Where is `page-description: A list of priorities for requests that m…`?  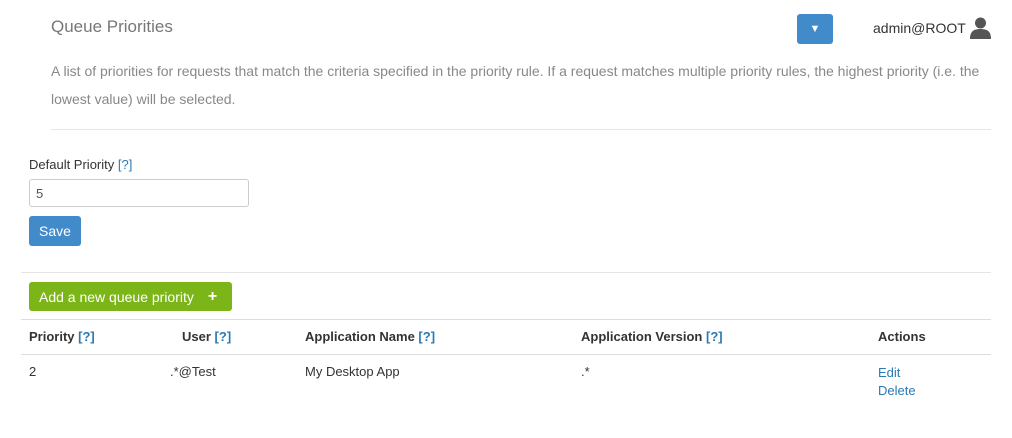 page-description: A list of priorities for requests that m… is located at coordinates (515, 85).